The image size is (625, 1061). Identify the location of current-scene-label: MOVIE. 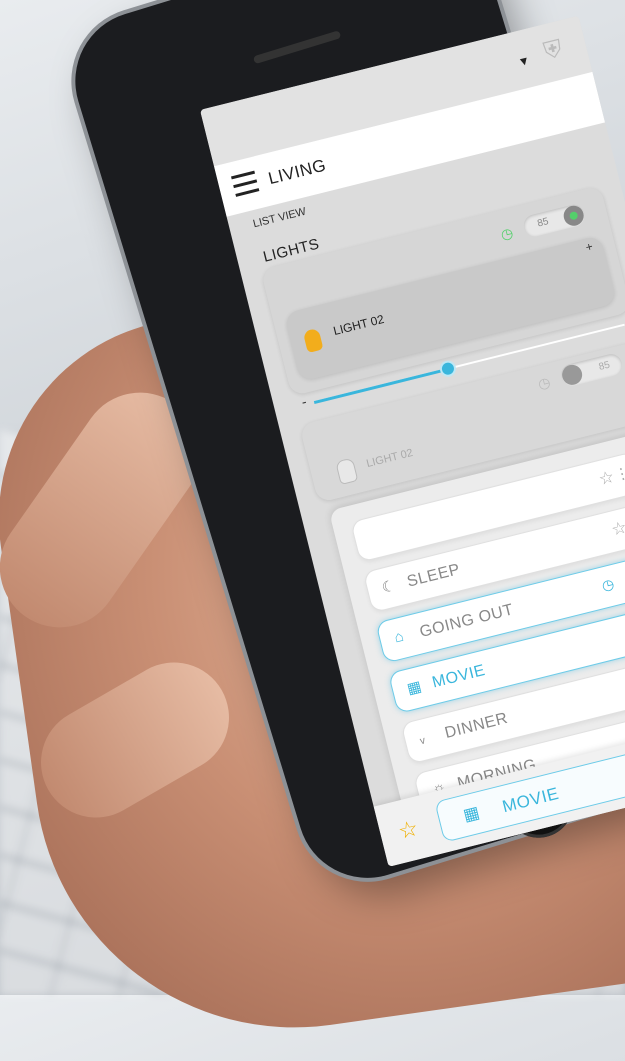
(530, 800).